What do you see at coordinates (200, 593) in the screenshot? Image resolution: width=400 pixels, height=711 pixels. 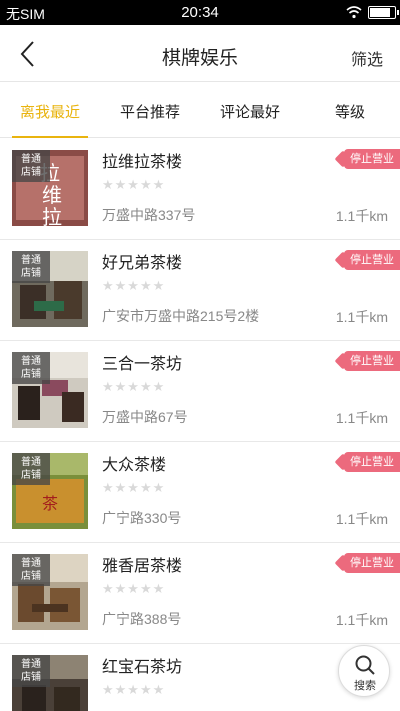 I see `venue-row: 普通店铺 雅香居茶楼 ★★★★★ 广宁路388号 1.1千km 停止营业` at bounding box center [200, 593].